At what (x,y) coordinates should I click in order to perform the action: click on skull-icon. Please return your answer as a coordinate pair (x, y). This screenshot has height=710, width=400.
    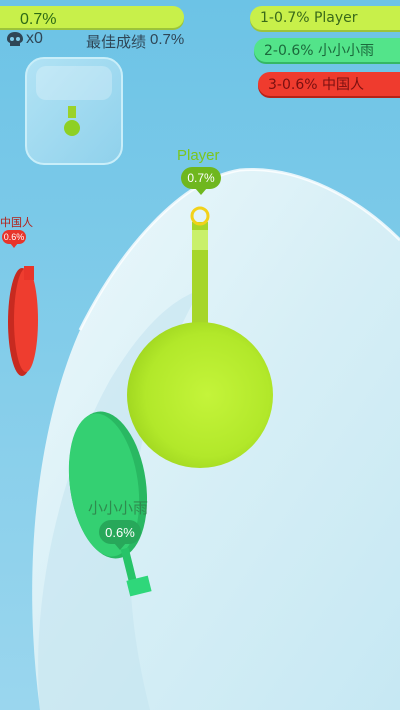
    Looking at the image, I should click on (15, 39).